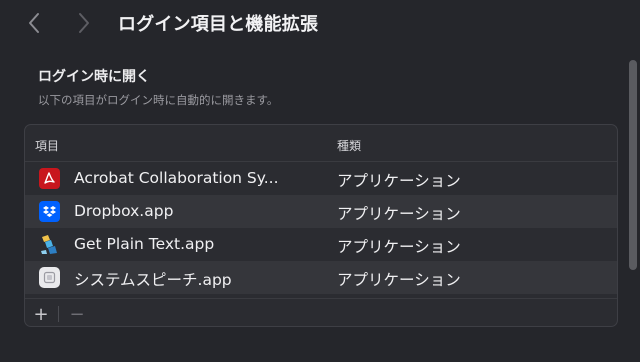  Describe the element at coordinates (144, 244) in the screenshot. I see `row-name: Get Plain Text.app` at that location.